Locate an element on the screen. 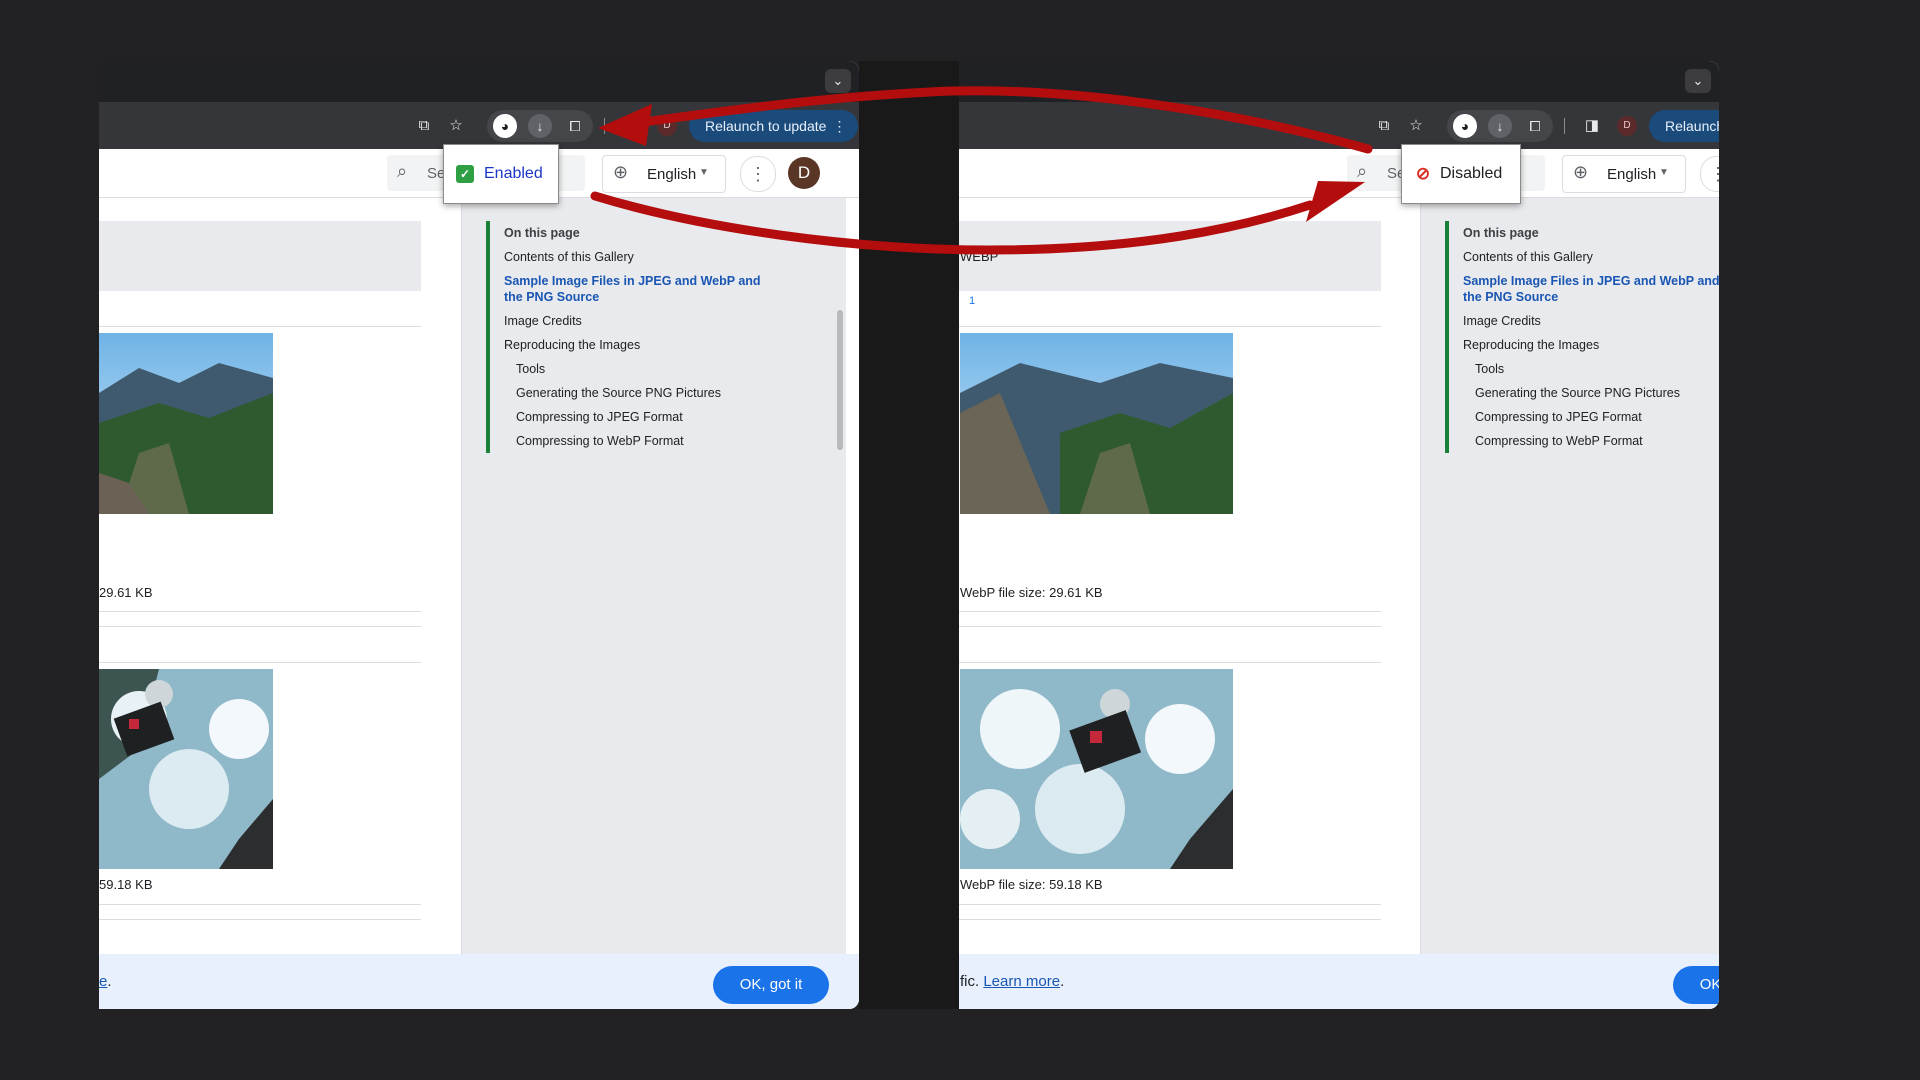 The width and height of the screenshot is (1920, 1080). kayaker-image is located at coordinates (1096, 769).